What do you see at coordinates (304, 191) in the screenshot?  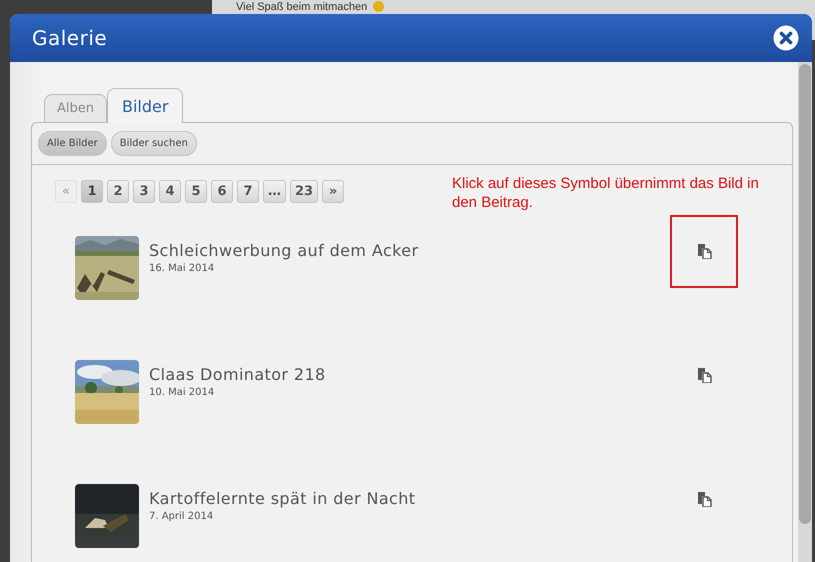 I see `page-button: 23` at bounding box center [304, 191].